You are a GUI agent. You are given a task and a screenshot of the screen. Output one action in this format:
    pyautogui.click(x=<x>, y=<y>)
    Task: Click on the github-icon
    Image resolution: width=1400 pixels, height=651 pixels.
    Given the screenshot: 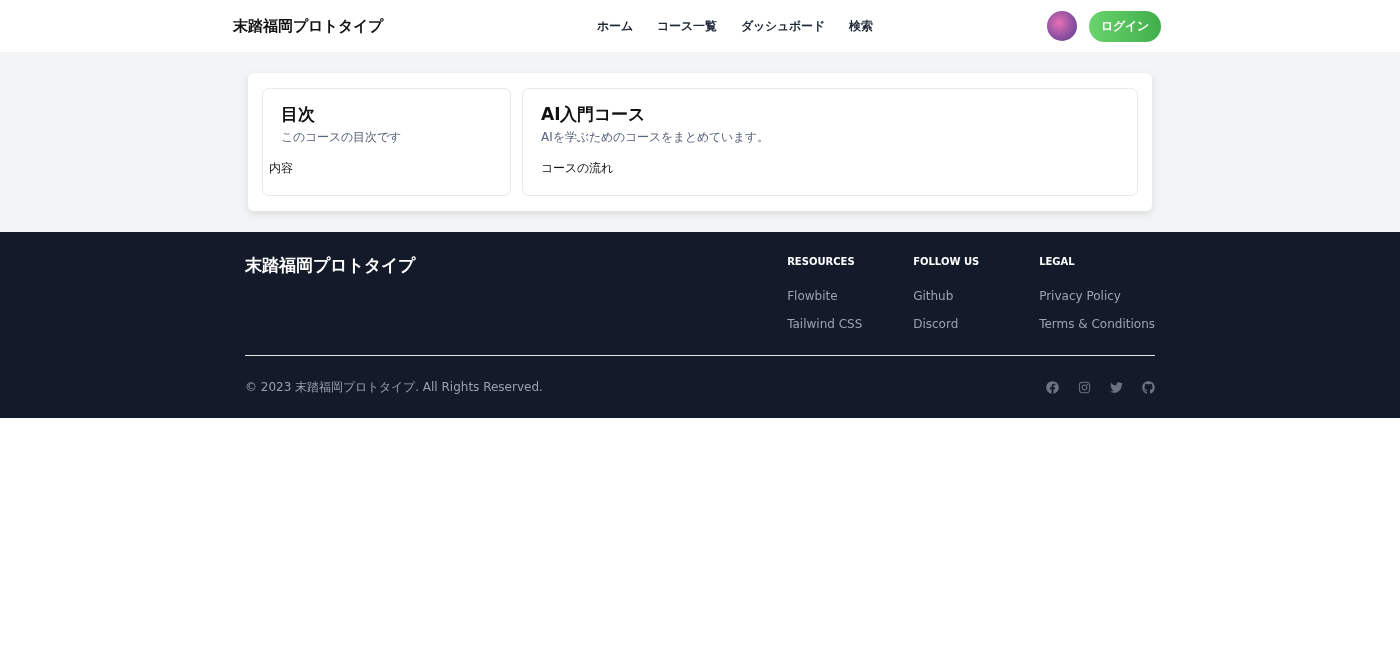 What is the action you would take?
    pyautogui.click(x=1148, y=387)
    